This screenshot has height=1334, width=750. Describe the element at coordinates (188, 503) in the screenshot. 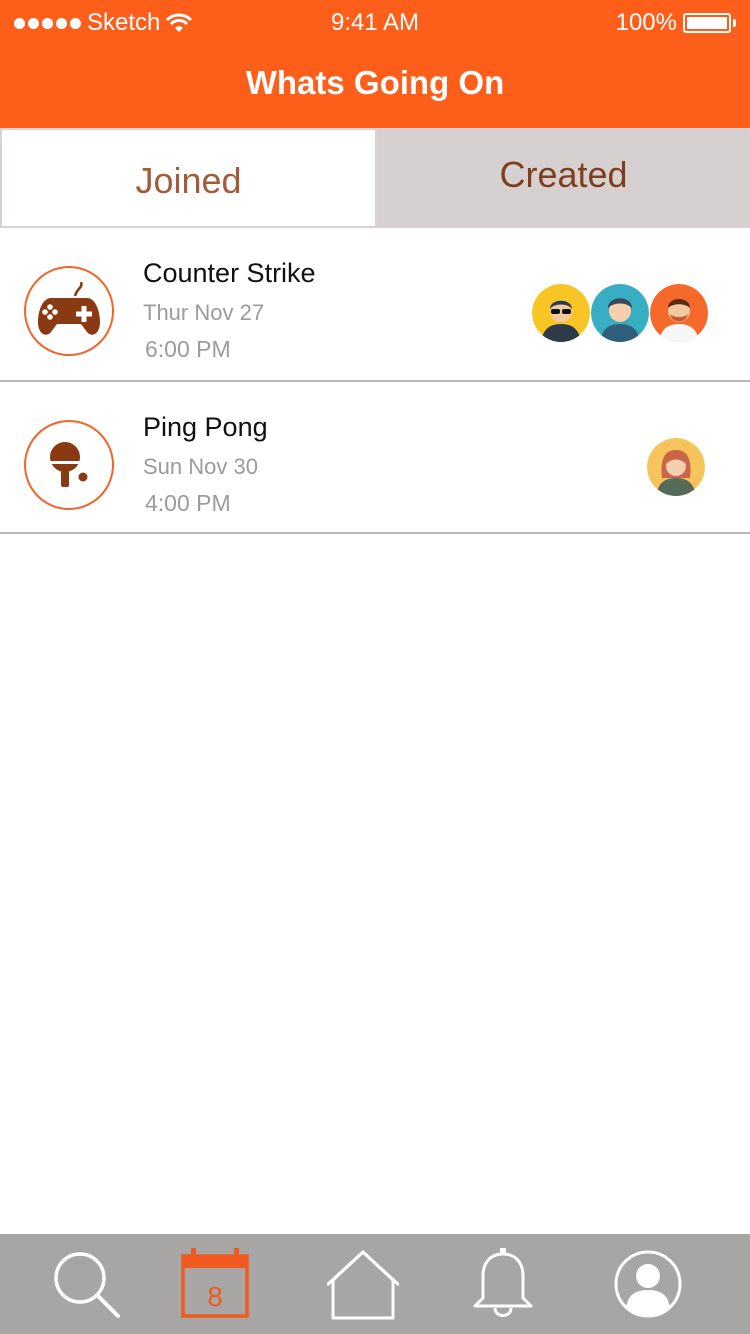

I see `event-time: 4:00 PM` at that location.